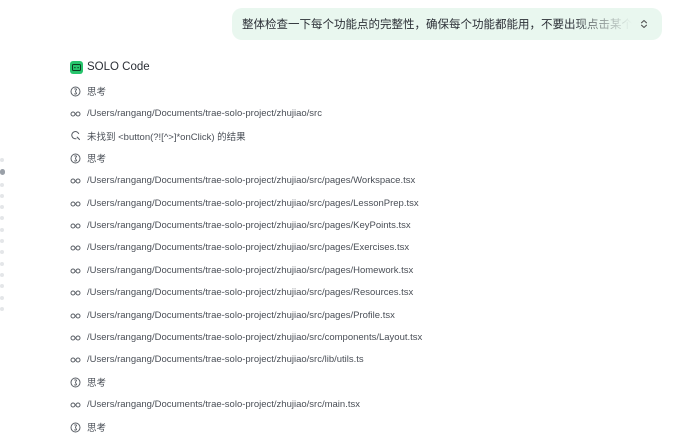 This screenshot has width=690, height=438. What do you see at coordinates (350, 136) in the screenshot?
I see `agent-step-item: 未找到 <button(?![^>]*onClick) 的结果` at bounding box center [350, 136].